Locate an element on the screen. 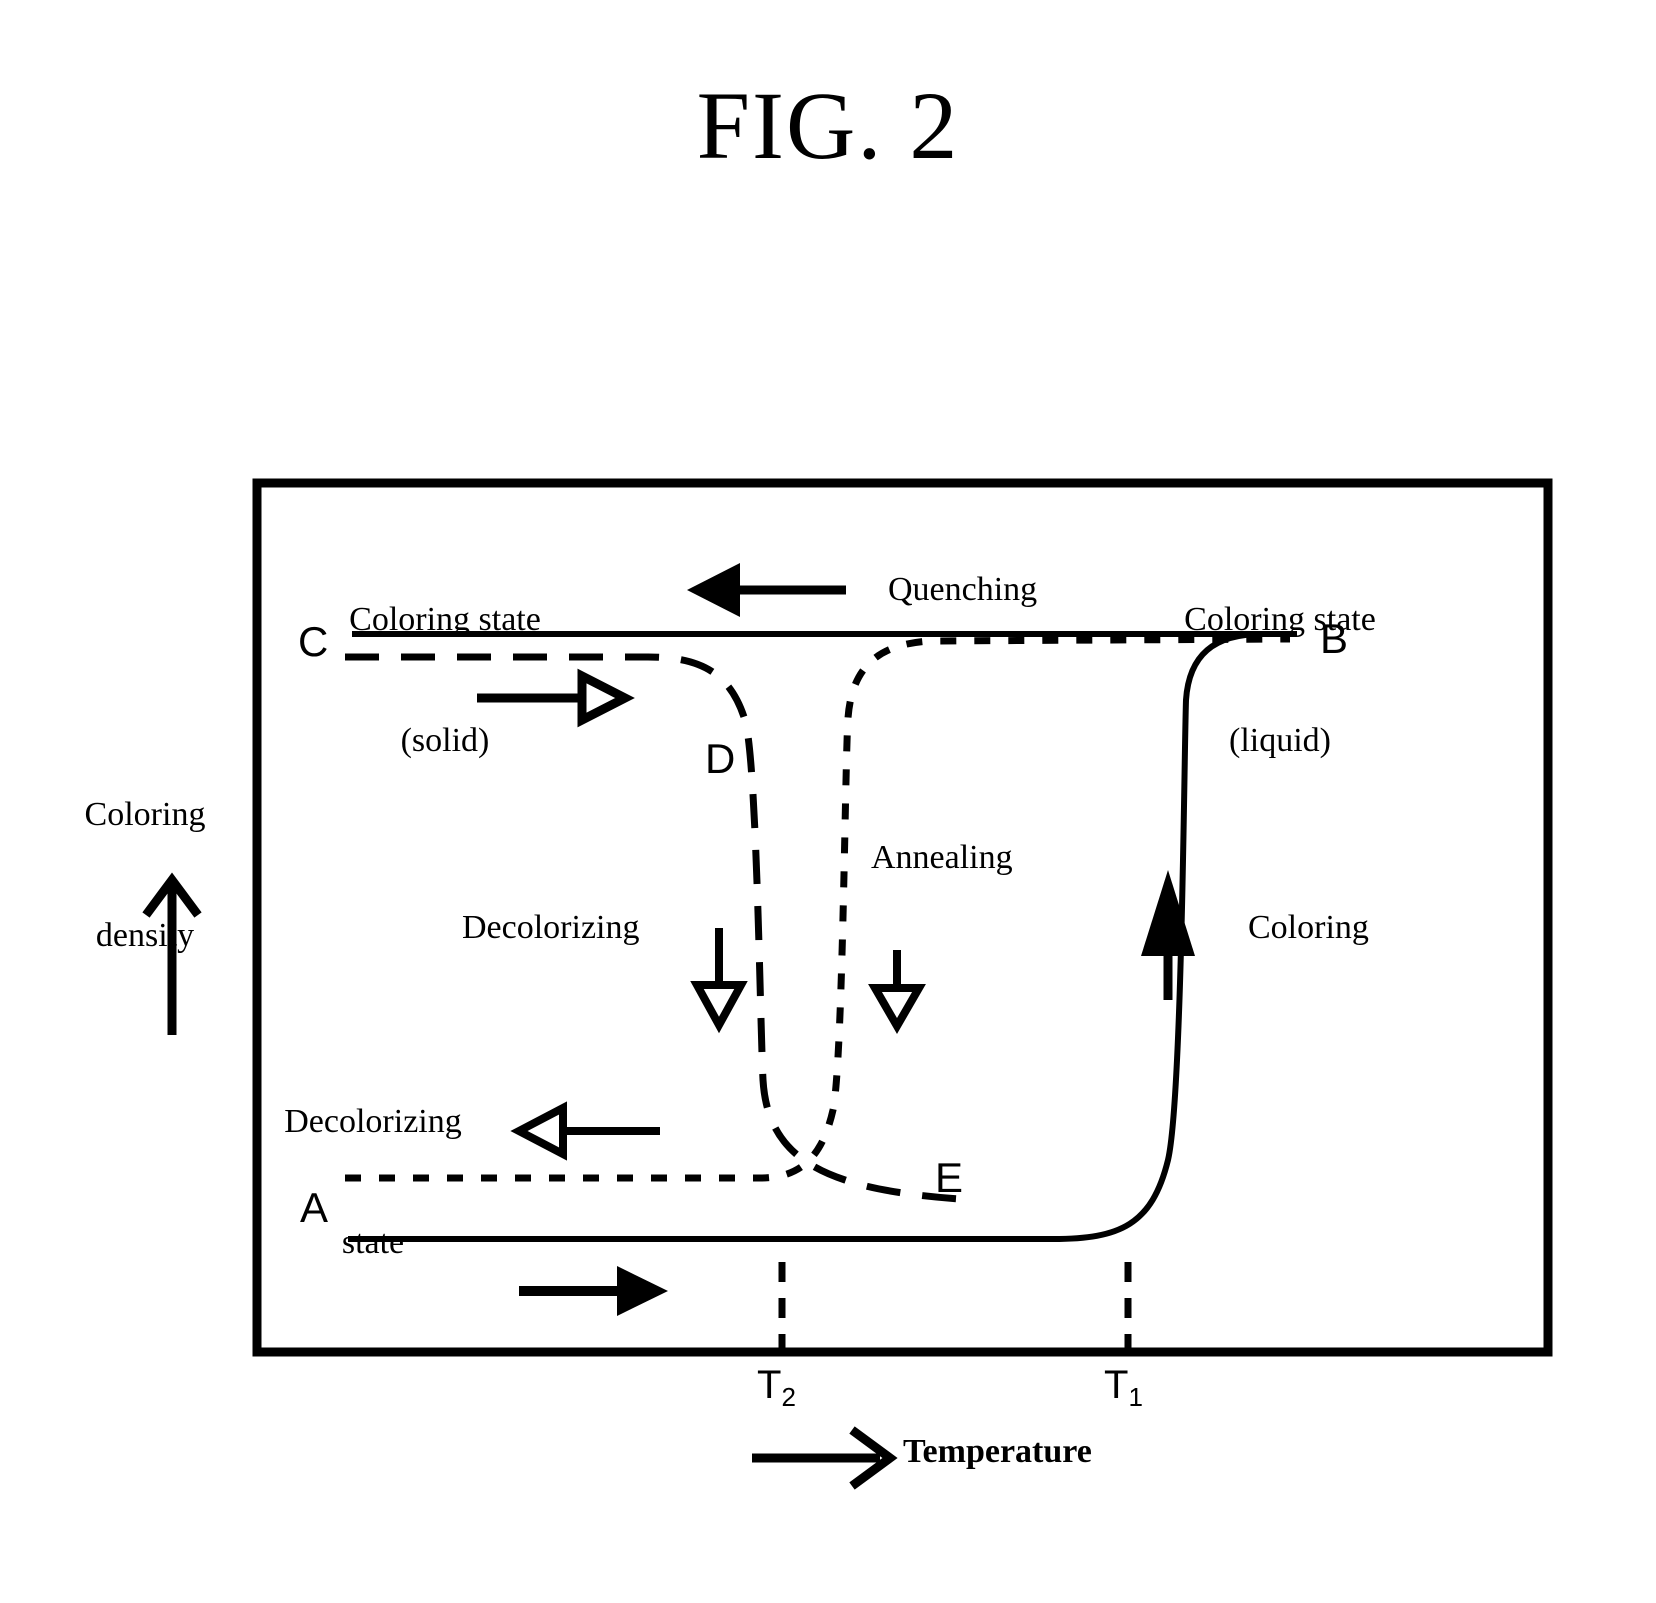 The height and width of the screenshot is (1603, 1656). coloring-liquid-line2: (liquid) is located at coordinates (1280, 740).